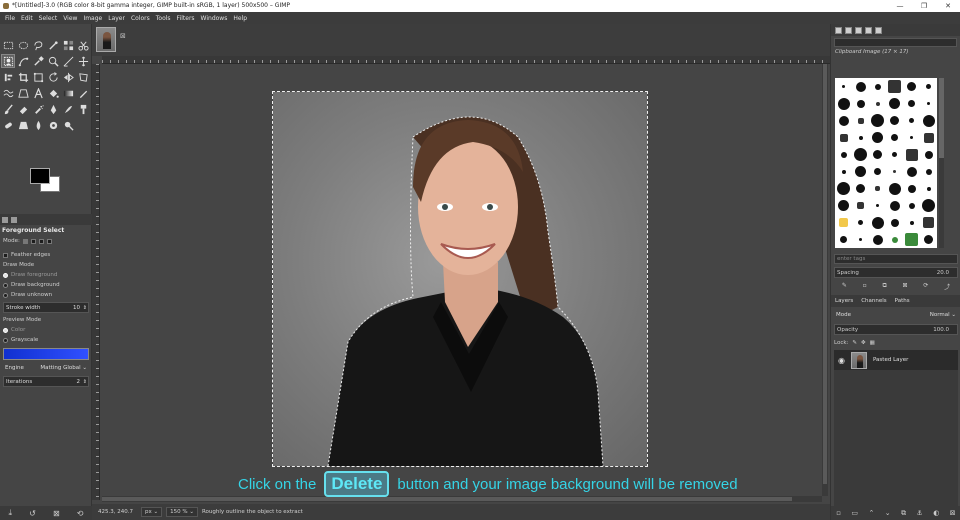 This screenshot has height=520, width=960. Describe the element at coordinates (33, 241) in the screenshot. I see `mode-add-icon` at that location.